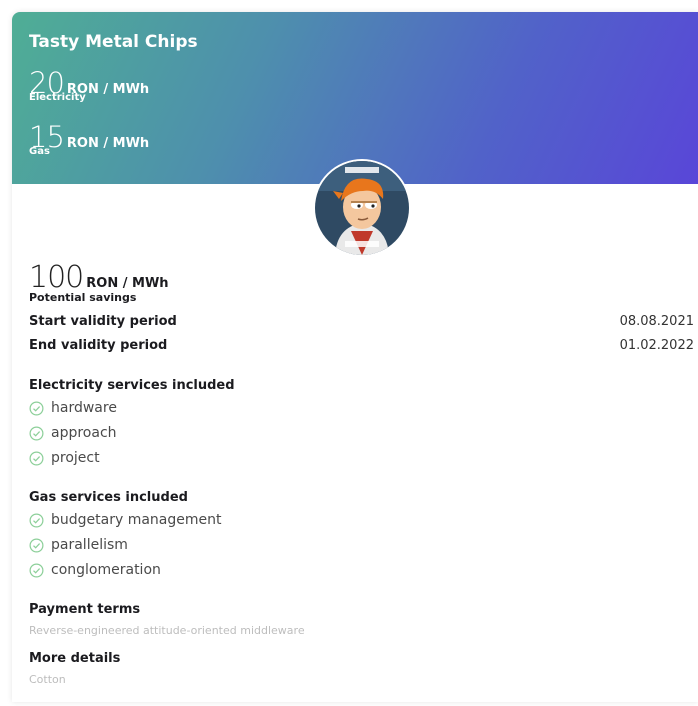 The width and height of the screenshot is (698, 706). What do you see at coordinates (47, 679) in the screenshot?
I see `more-details-value: Cotton` at bounding box center [47, 679].